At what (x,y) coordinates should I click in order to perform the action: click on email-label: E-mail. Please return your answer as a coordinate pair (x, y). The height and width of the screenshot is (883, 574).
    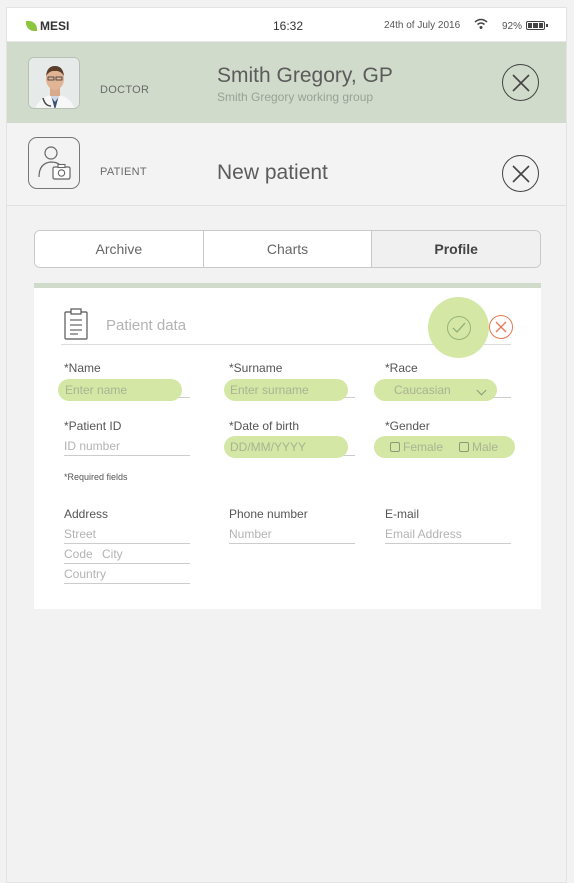
    Looking at the image, I should click on (402, 514).